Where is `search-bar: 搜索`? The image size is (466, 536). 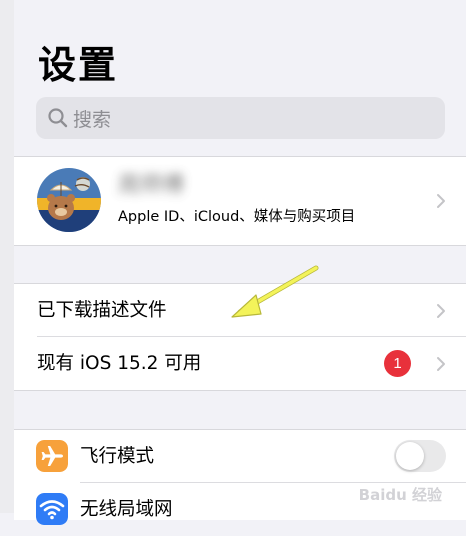
search-bar: 搜索 is located at coordinates (240, 118).